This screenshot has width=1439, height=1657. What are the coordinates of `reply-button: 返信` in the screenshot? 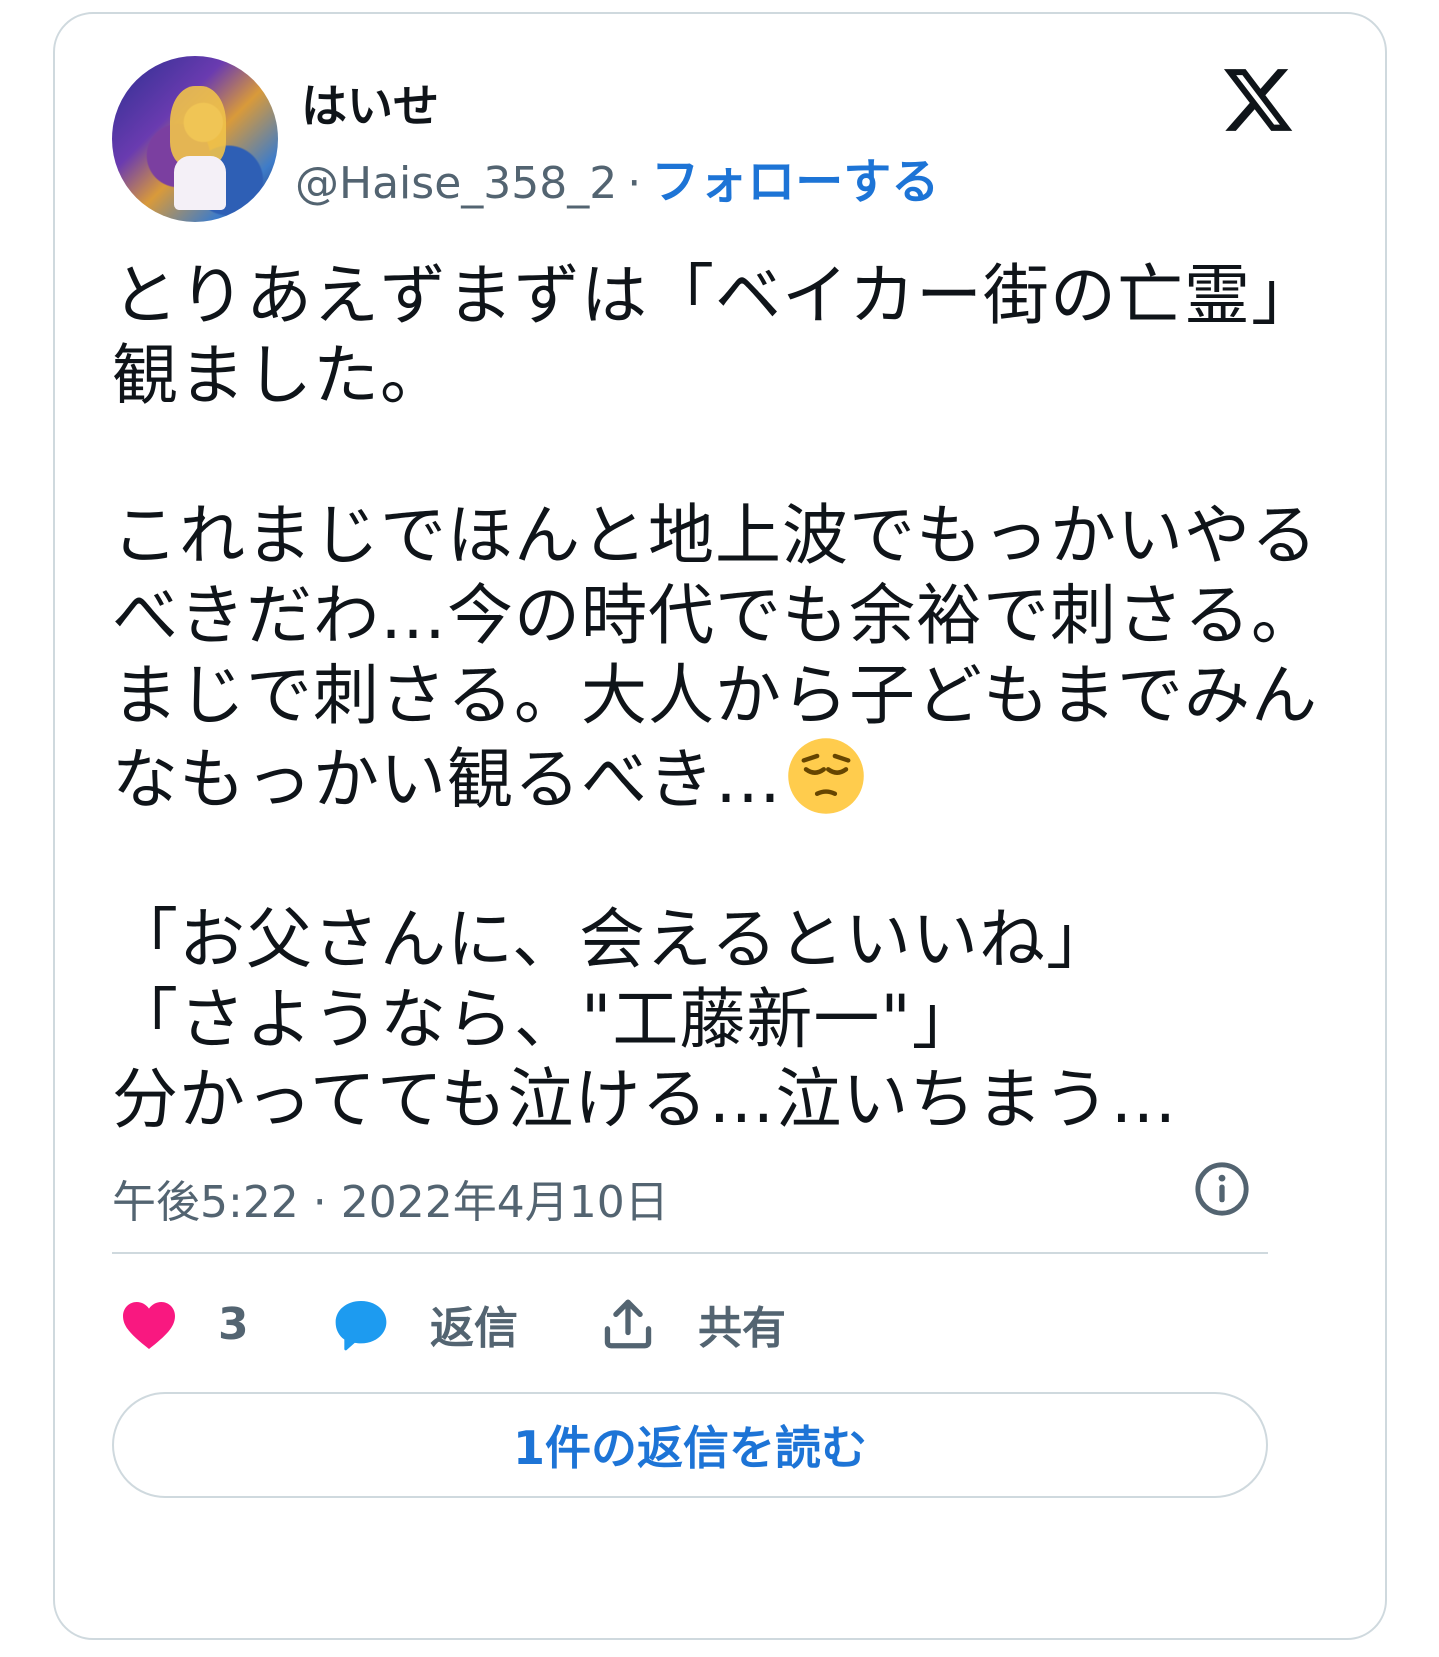 It's located at (424, 1324).